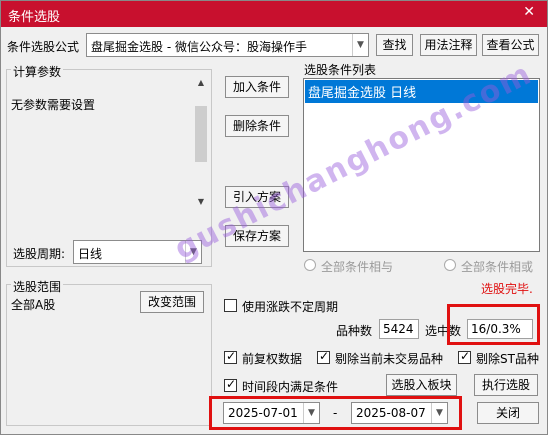 This screenshot has height=435, width=548. What do you see at coordinates (310, 265) in the screenshot?
I see `and-radio` at bounding box center [310, 265].